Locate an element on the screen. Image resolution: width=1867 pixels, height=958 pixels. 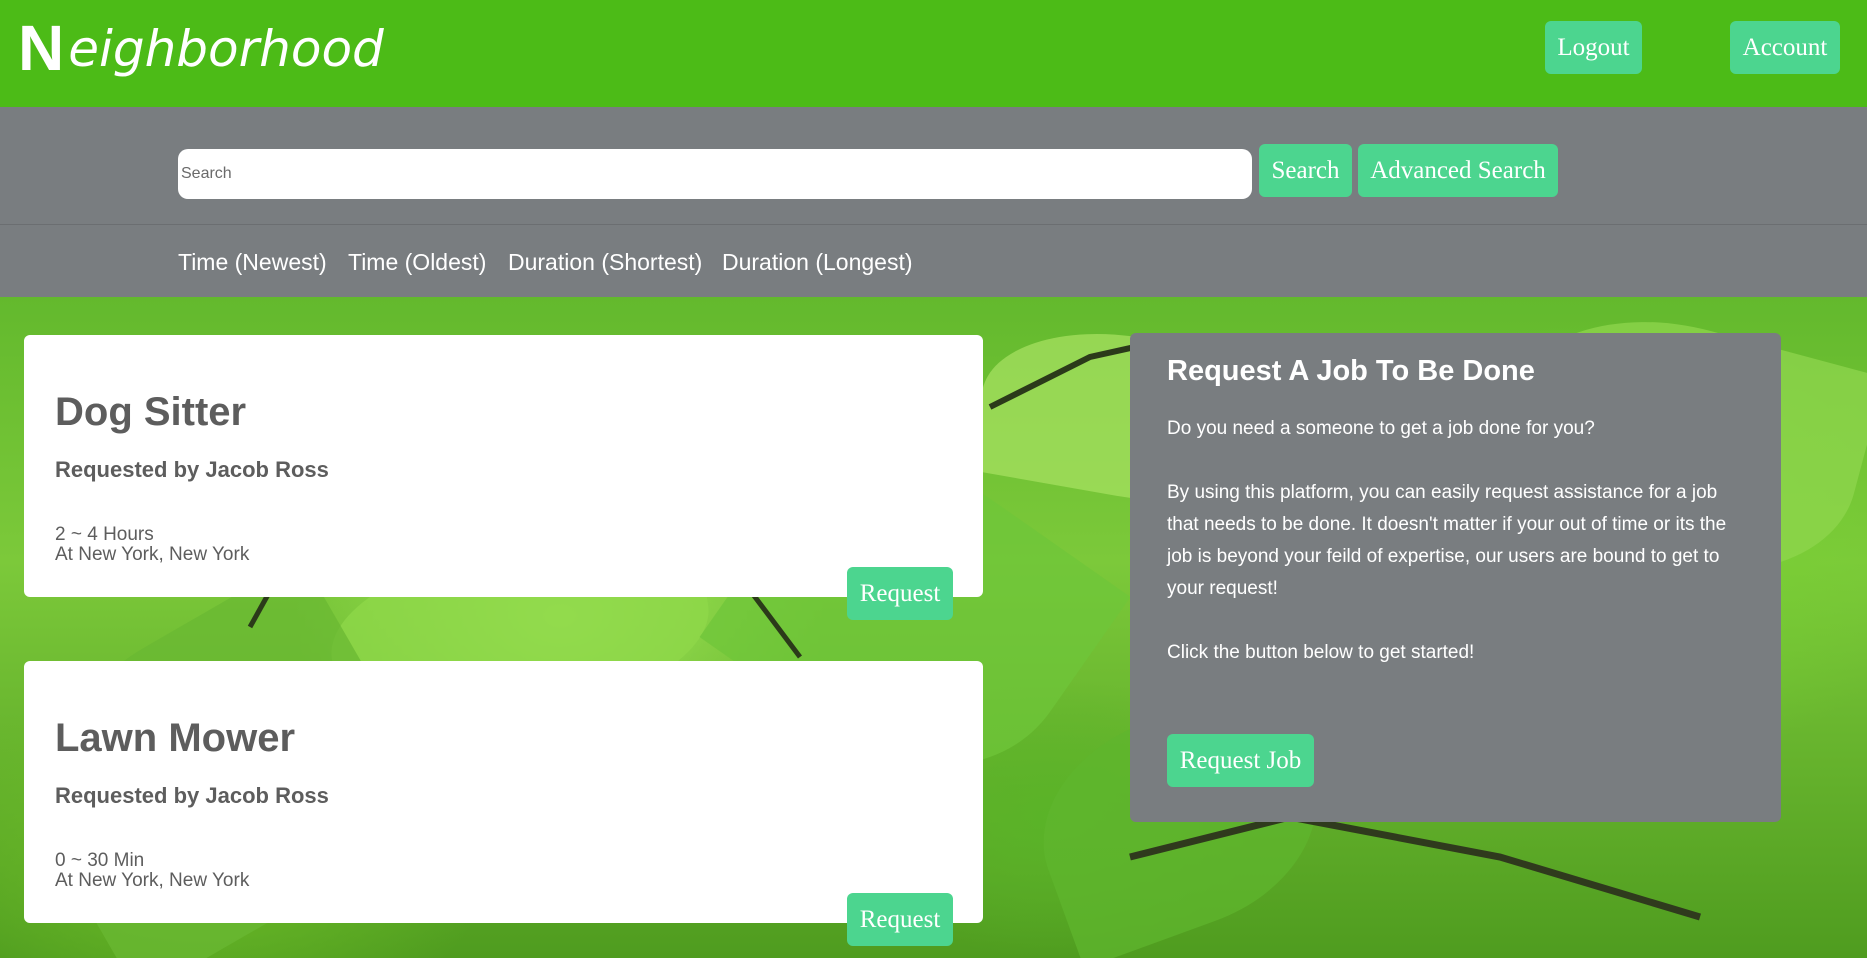
sort-time-newest: Time (Newest) is located at coordinates (252, 262).